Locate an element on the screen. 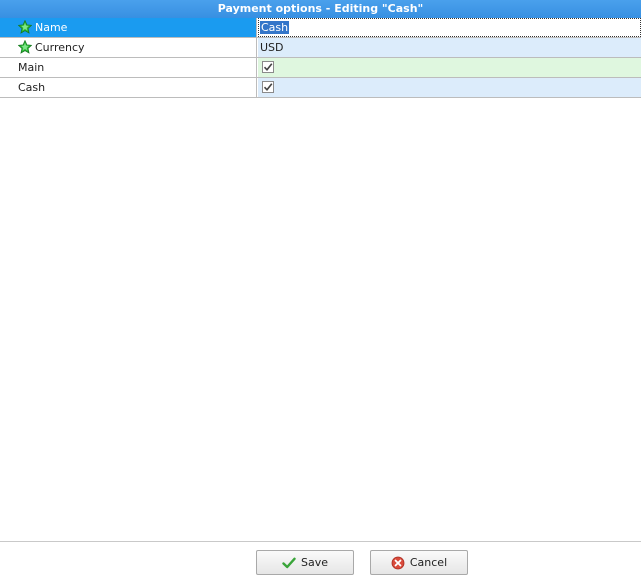 This screenshot has width=641, height=583. currency-field: USD is located at coordinates (449, 47).